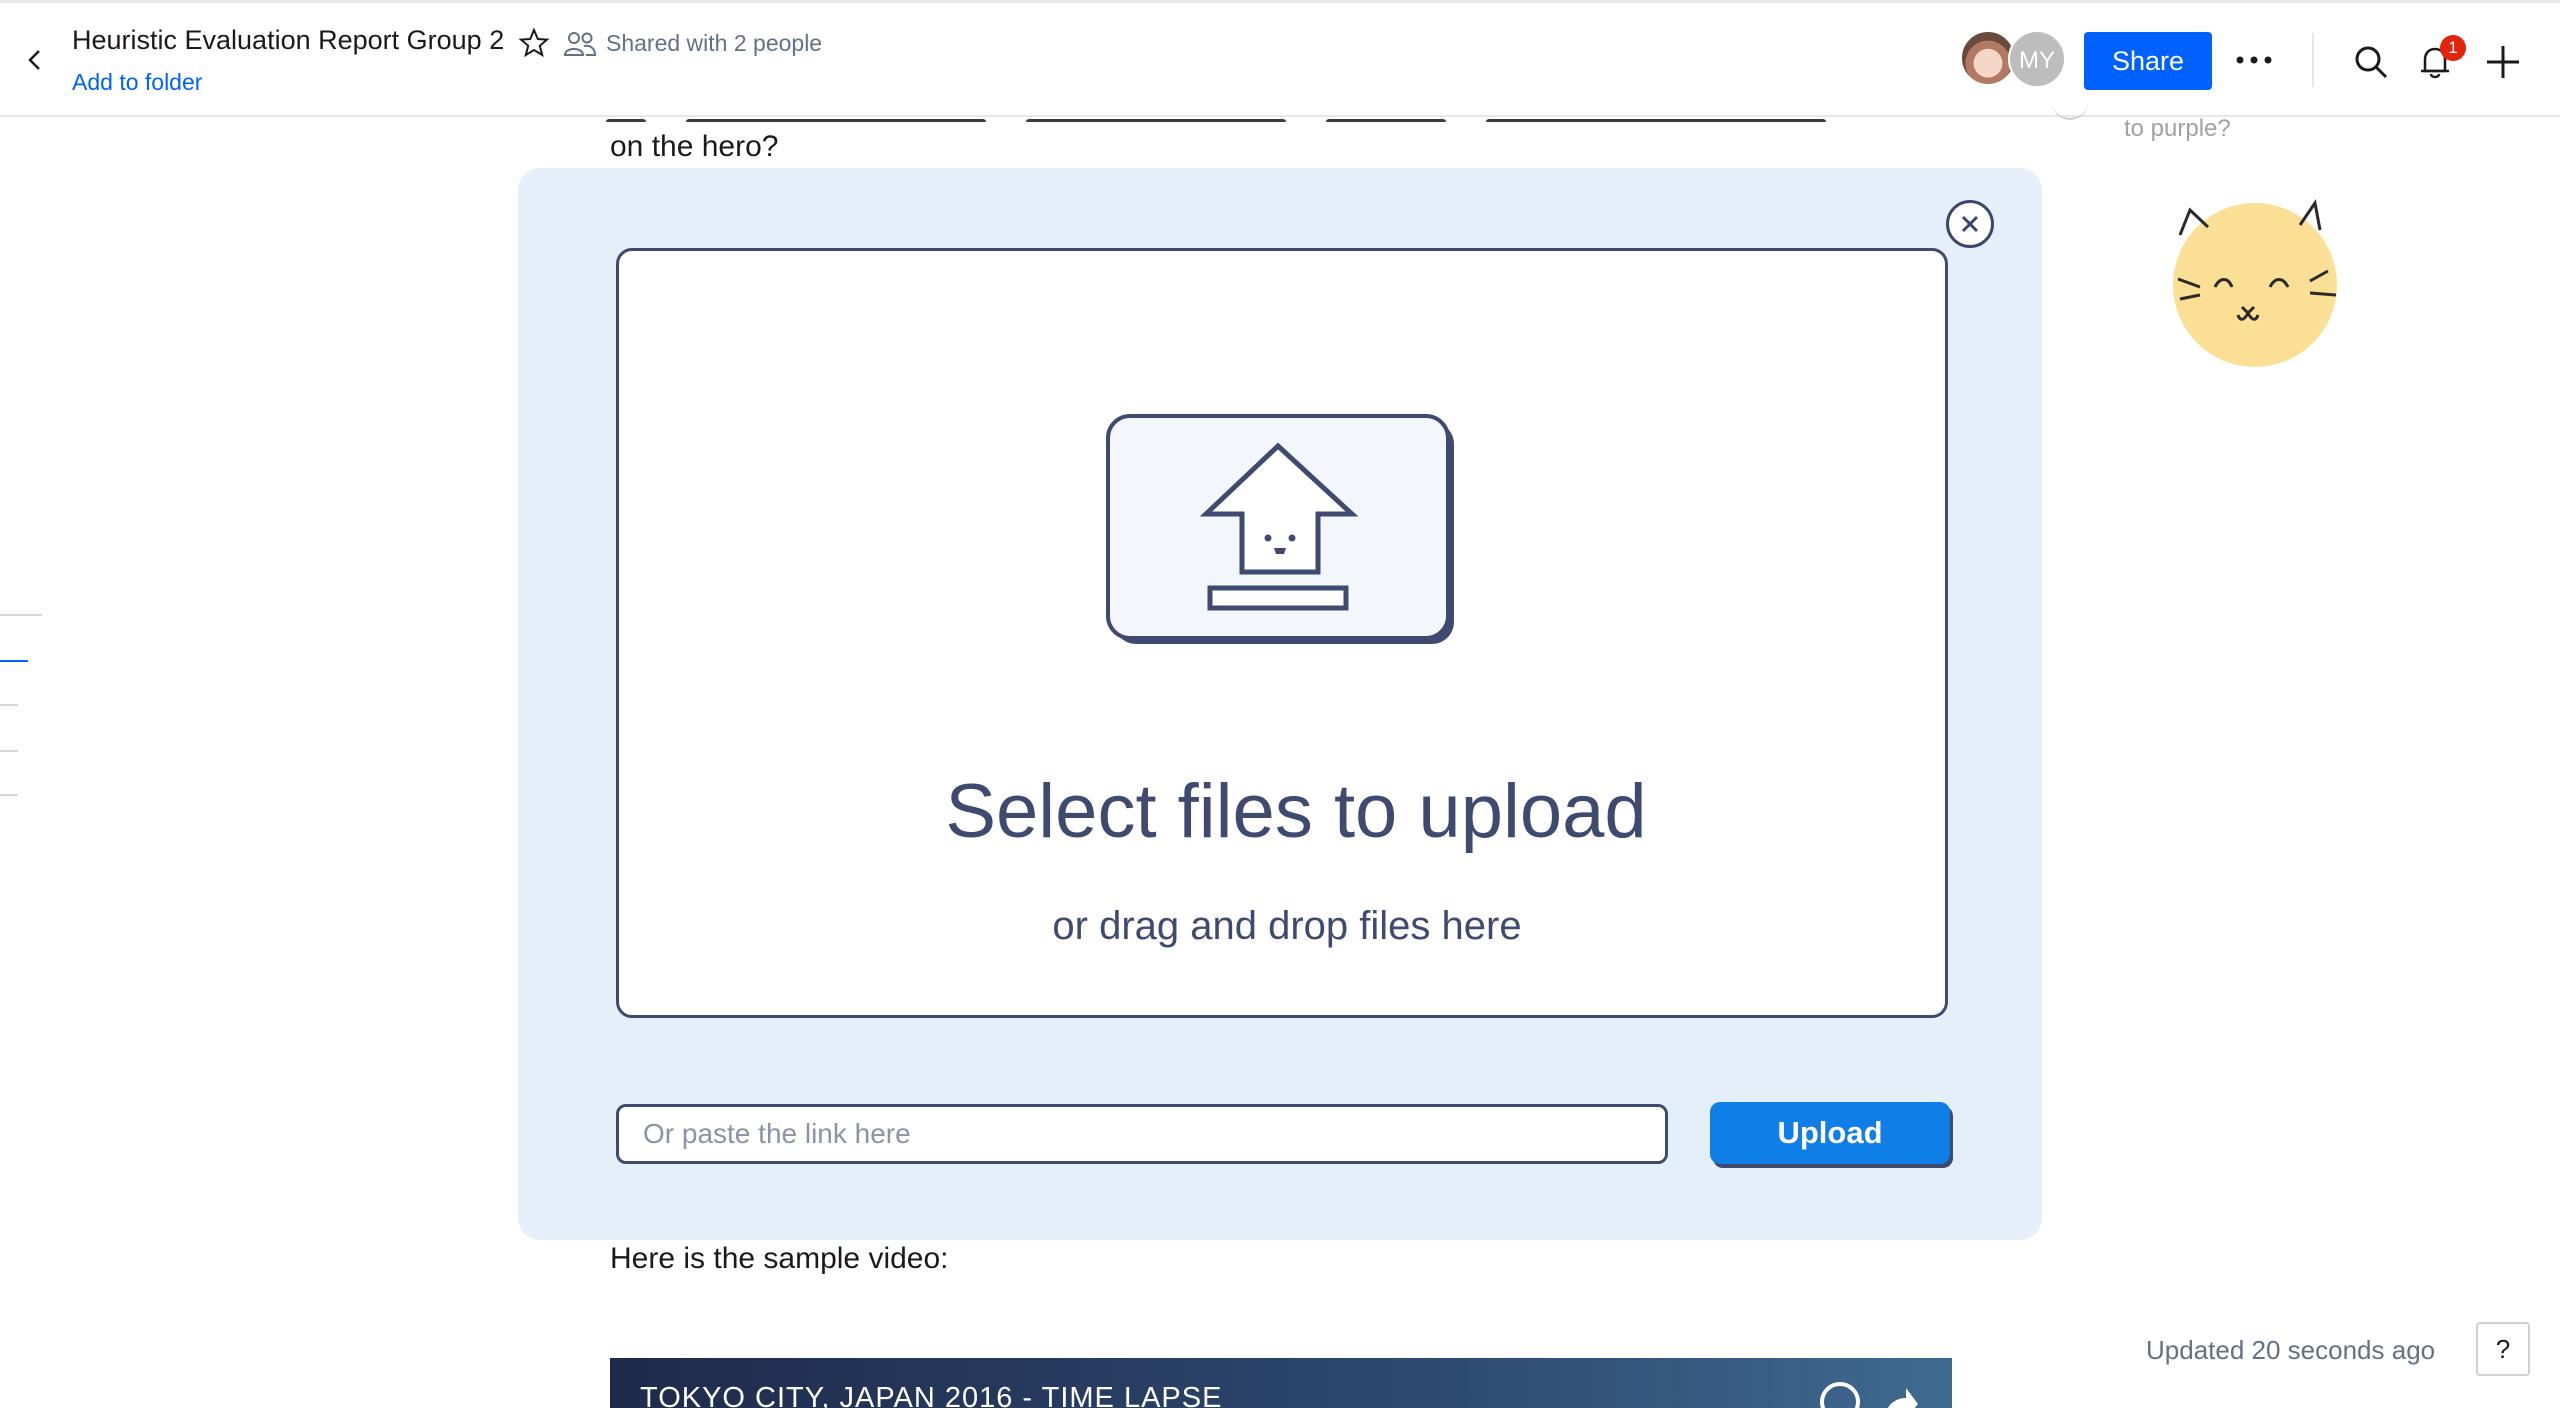 Image resolution: width=2560 pixels, height=1408 pixels. Describe the element at coordinates (2313, 60) in the screenshot. I see `header-divider` at that location.